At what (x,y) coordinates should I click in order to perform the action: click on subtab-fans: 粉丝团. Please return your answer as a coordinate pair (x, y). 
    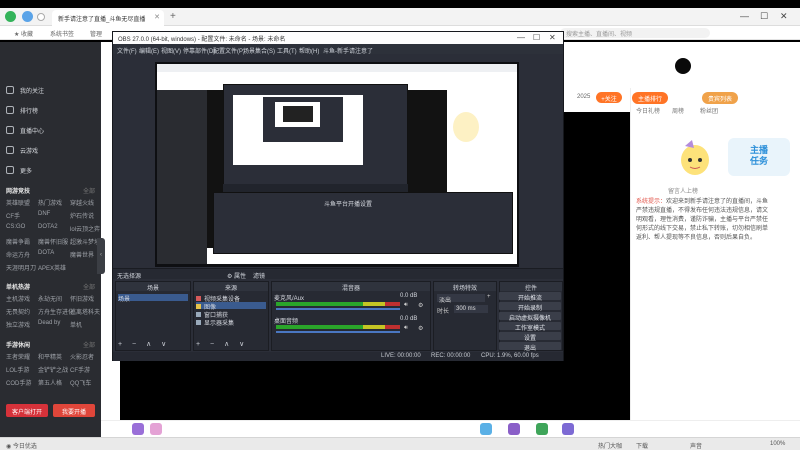
    Looking at the image, I should click on (709, 110).